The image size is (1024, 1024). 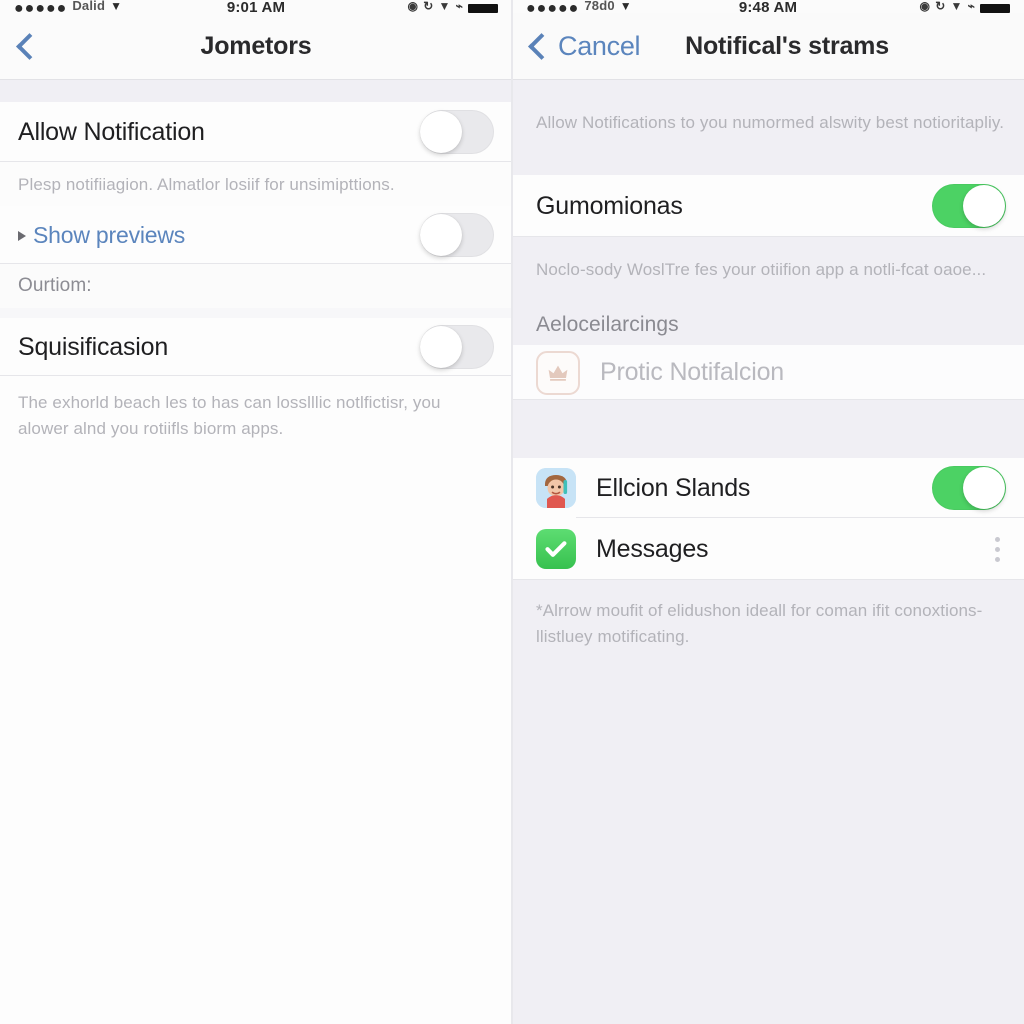 I want to click on ellcion-slands-toggle, so click(x=969, y=488).